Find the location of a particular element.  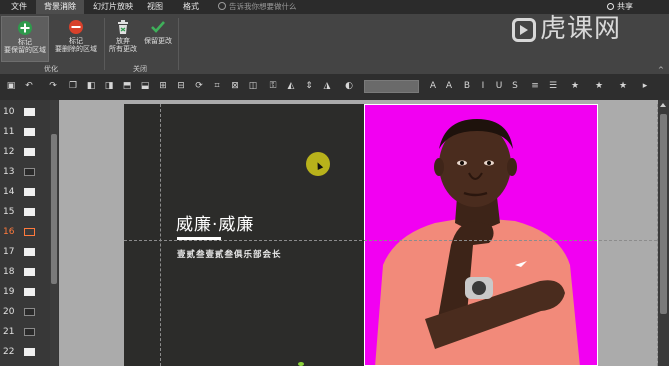

slide-number: 16 is located at coordinates (9, 232).